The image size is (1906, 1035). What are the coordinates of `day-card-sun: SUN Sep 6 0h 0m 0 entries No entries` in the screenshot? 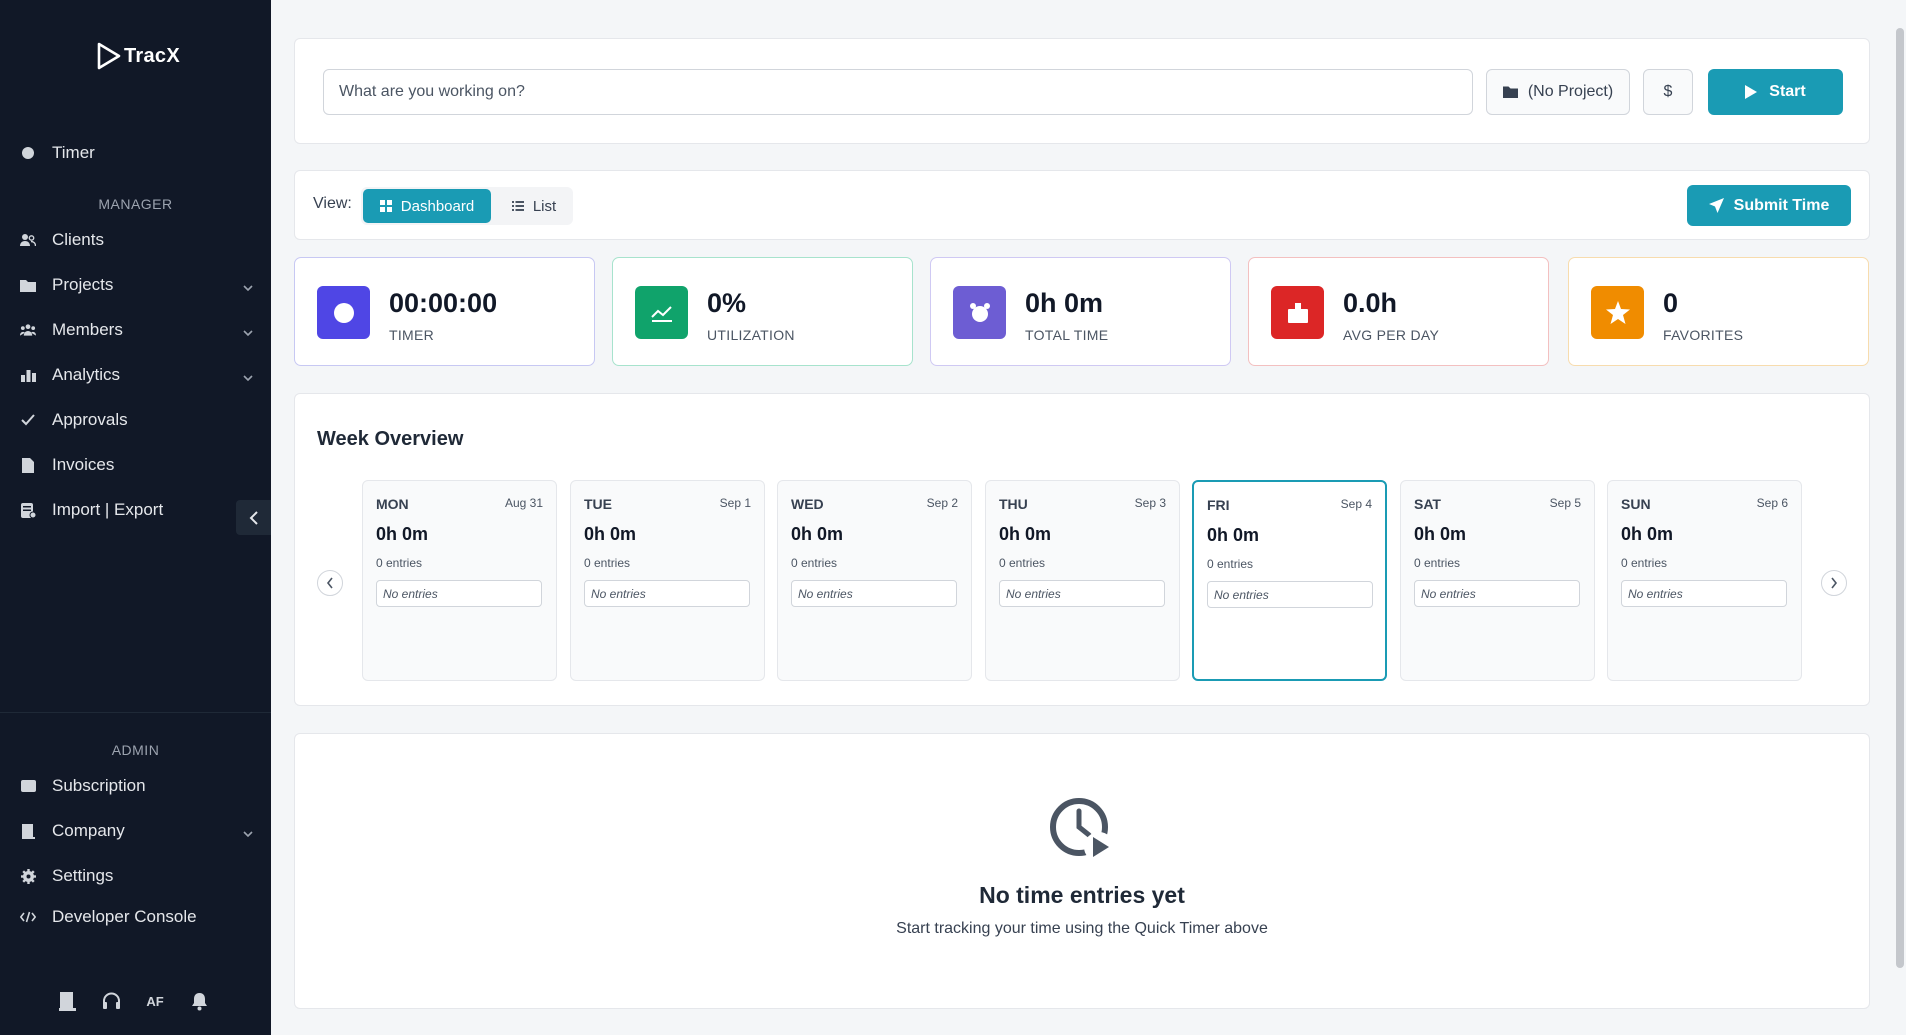 It's located at (1704, 580).